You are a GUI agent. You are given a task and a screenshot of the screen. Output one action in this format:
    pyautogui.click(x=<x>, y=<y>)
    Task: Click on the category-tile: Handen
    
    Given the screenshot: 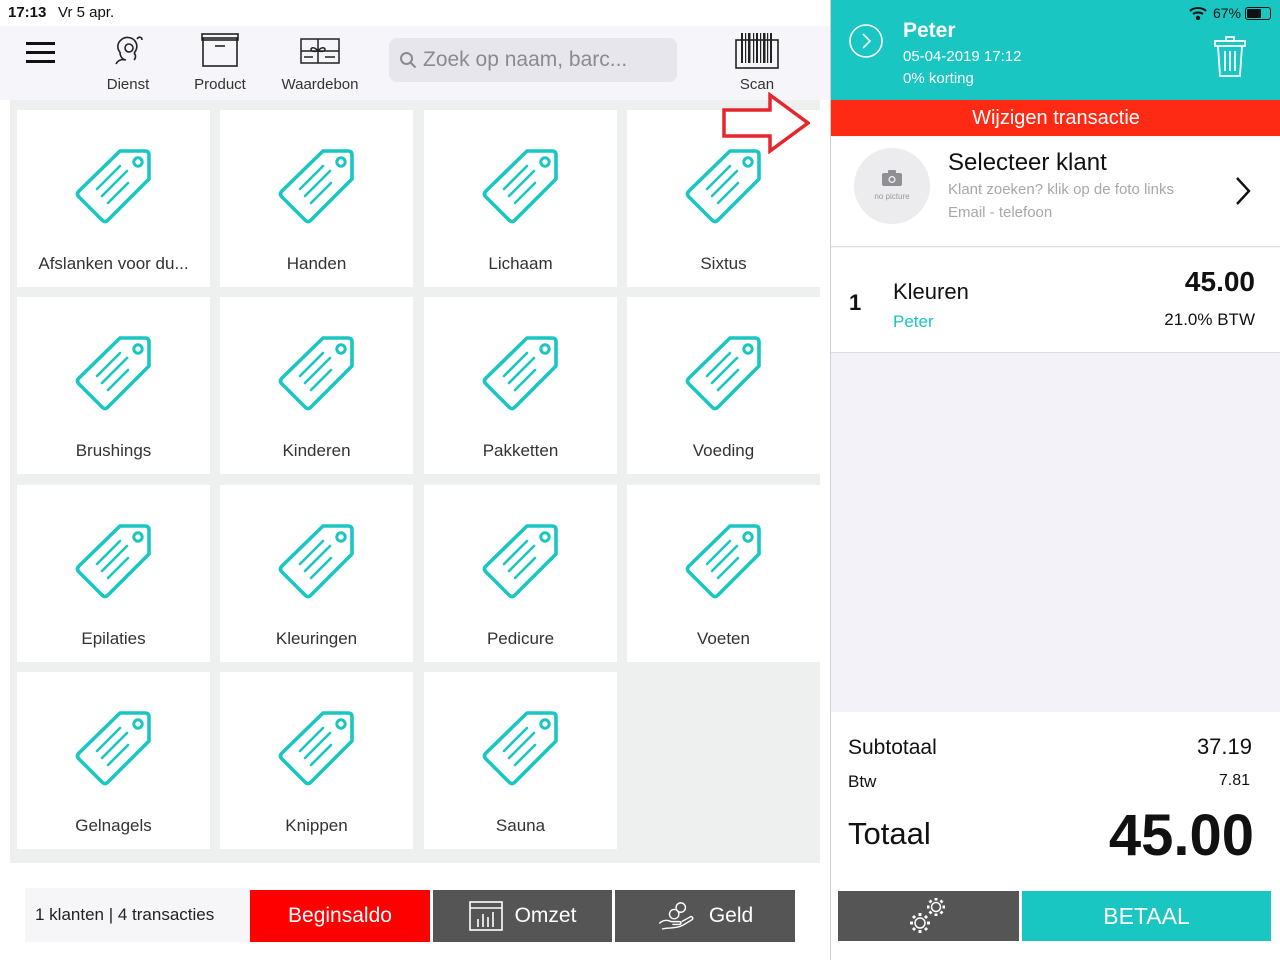 What is the action you would take?
    pyautogui.click(x=316, y=198)
    